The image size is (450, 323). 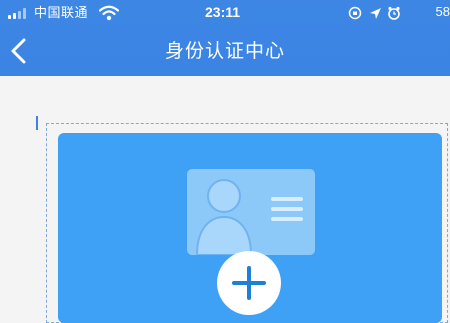 I want to click on status-icons, so click(x=374, y=13).